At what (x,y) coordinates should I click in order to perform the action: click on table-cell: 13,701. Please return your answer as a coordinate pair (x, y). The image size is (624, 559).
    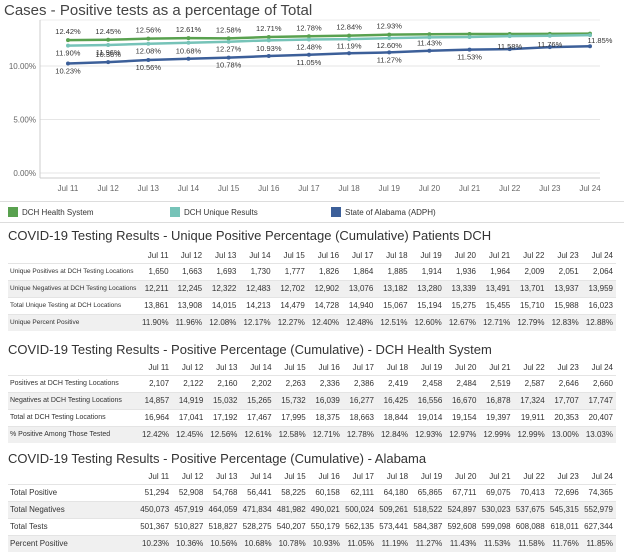
    Looking at the image, I should click on (530, 288).